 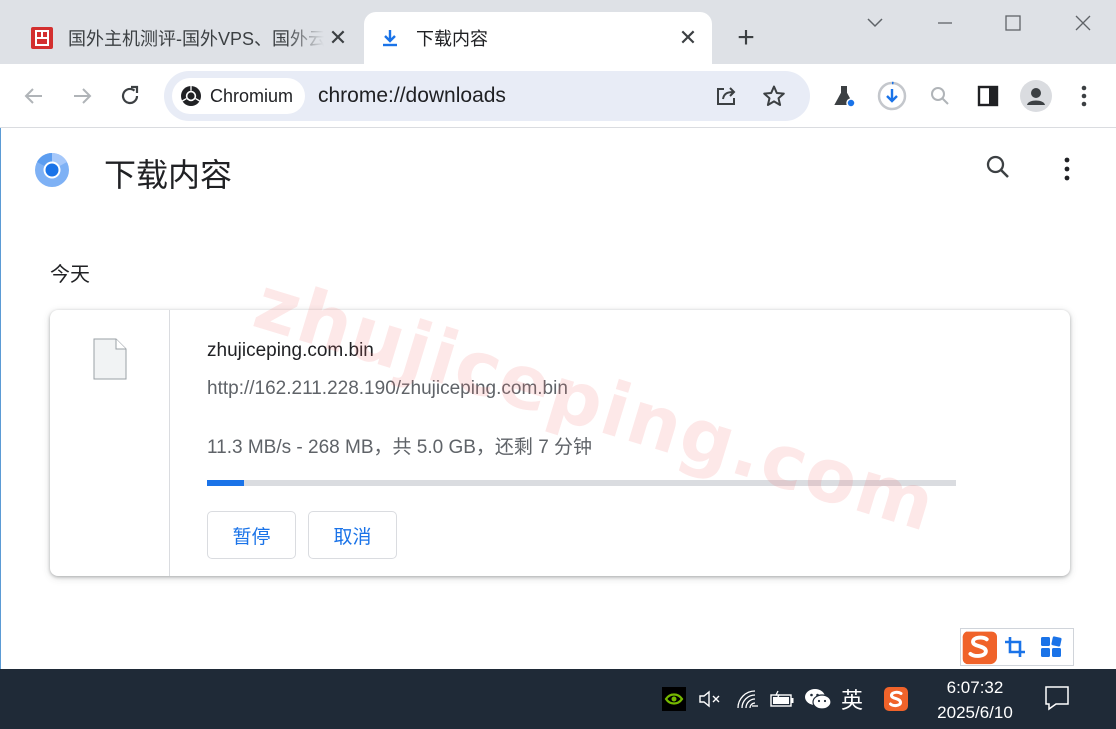 I want to click on labs-flask-icon, so click(x=844, y=96).